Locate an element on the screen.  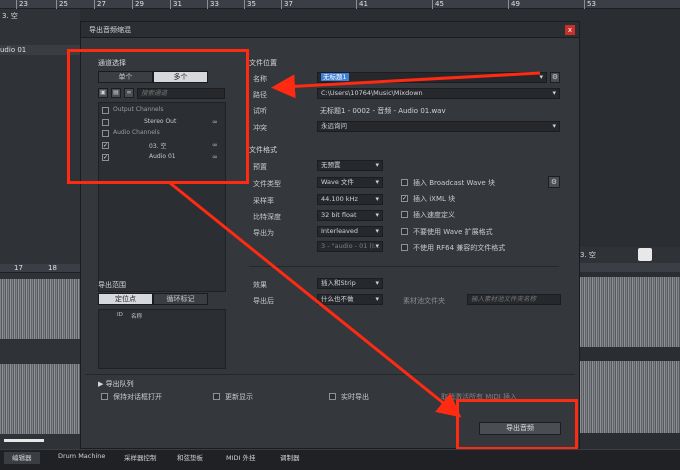
arrow-to-name is located at coordinates (406, 85).